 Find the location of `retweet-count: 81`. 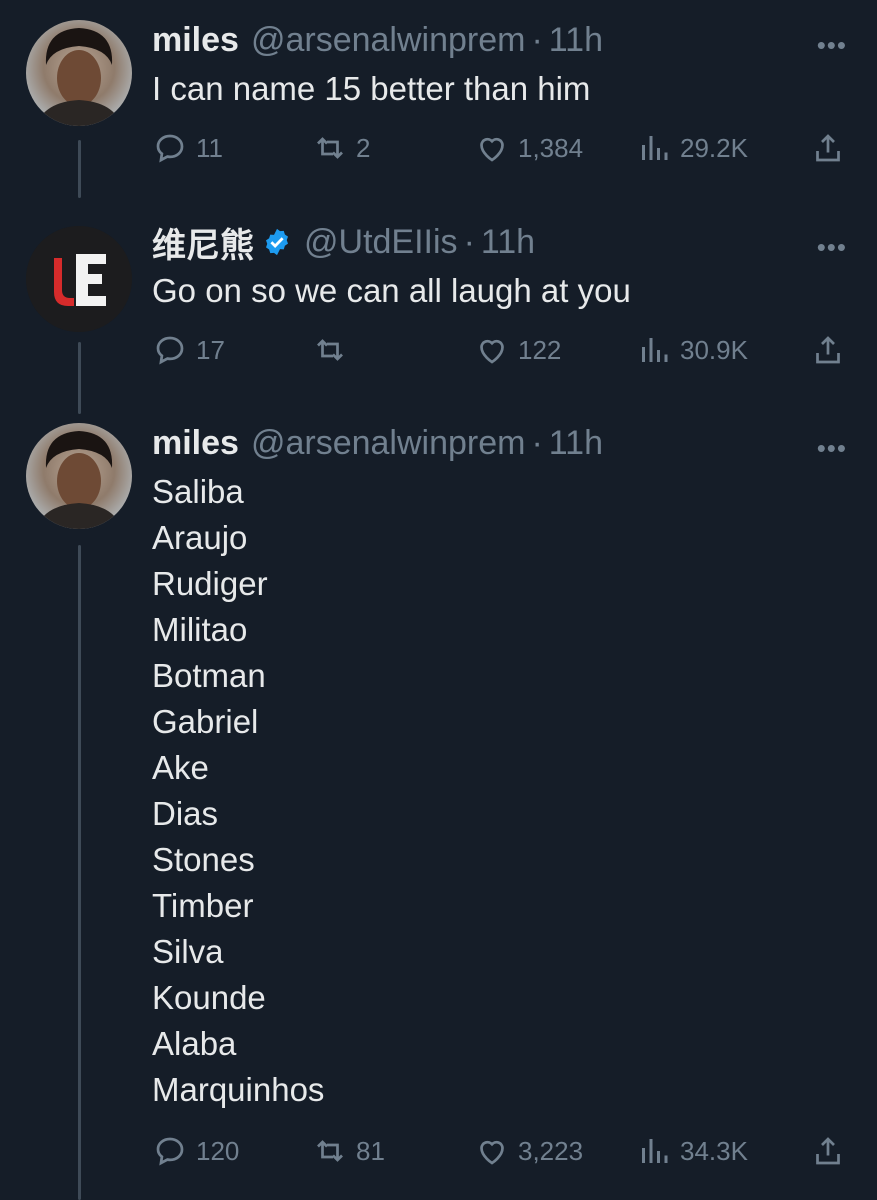

retweet-count: 81 is located at coordinates (370, 1150).